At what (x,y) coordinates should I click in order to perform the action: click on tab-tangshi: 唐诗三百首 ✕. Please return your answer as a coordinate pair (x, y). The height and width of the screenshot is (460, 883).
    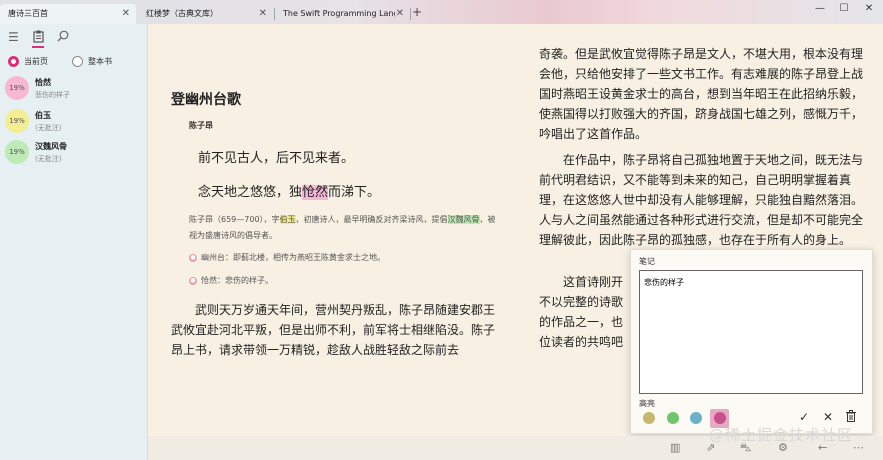
    Looking at the image, I should click on (68, 14).